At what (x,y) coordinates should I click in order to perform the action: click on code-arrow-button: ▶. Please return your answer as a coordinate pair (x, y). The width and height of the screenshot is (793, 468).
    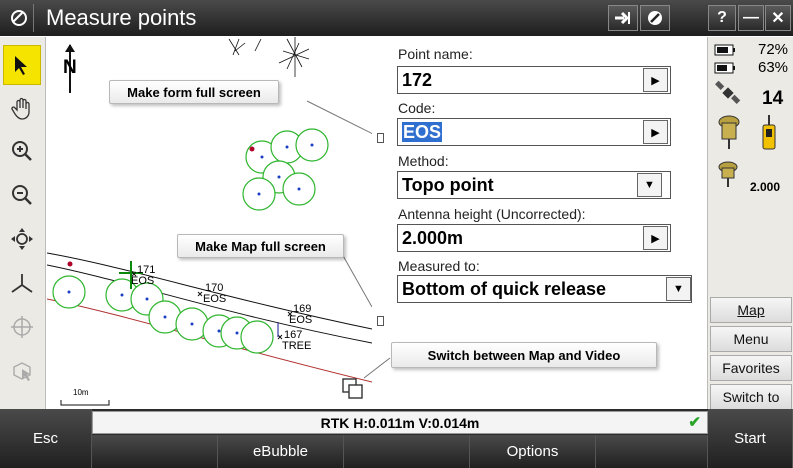
    Looking at the image, I should click on (655, 132).